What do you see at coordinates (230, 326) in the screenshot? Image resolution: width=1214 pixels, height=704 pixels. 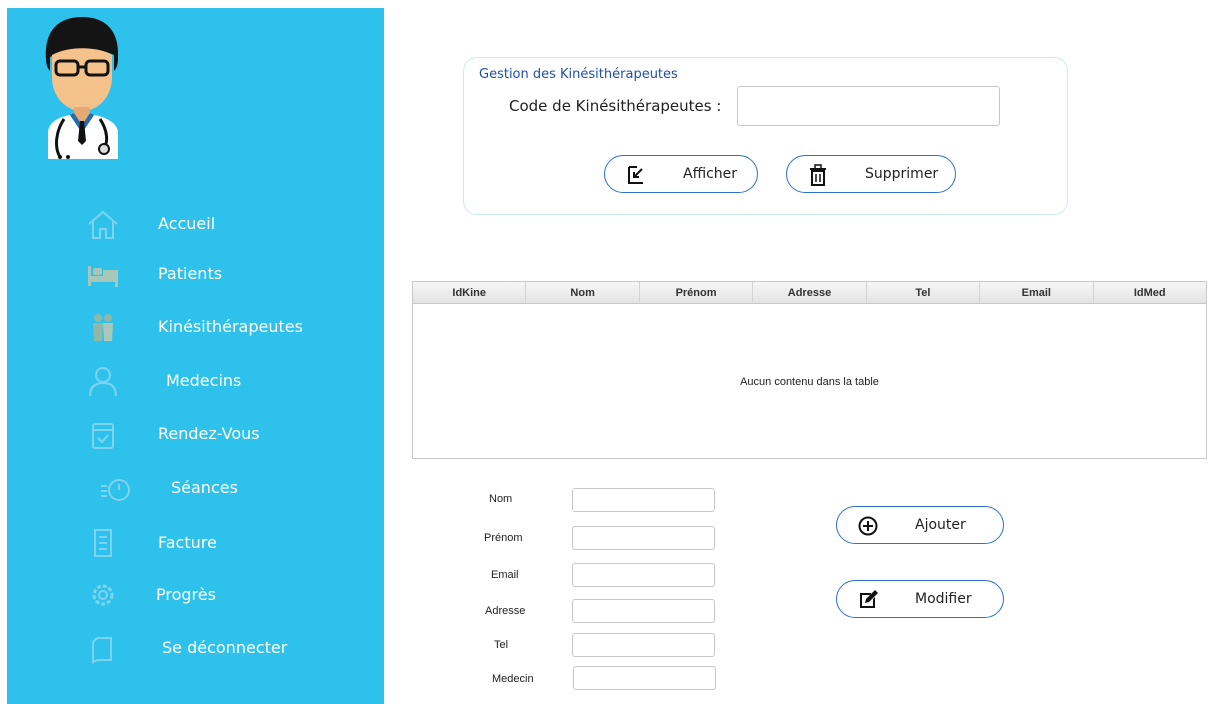 I see `sidebar-item-label: Kinésithérapeutes` at bounding box center [230, 326].